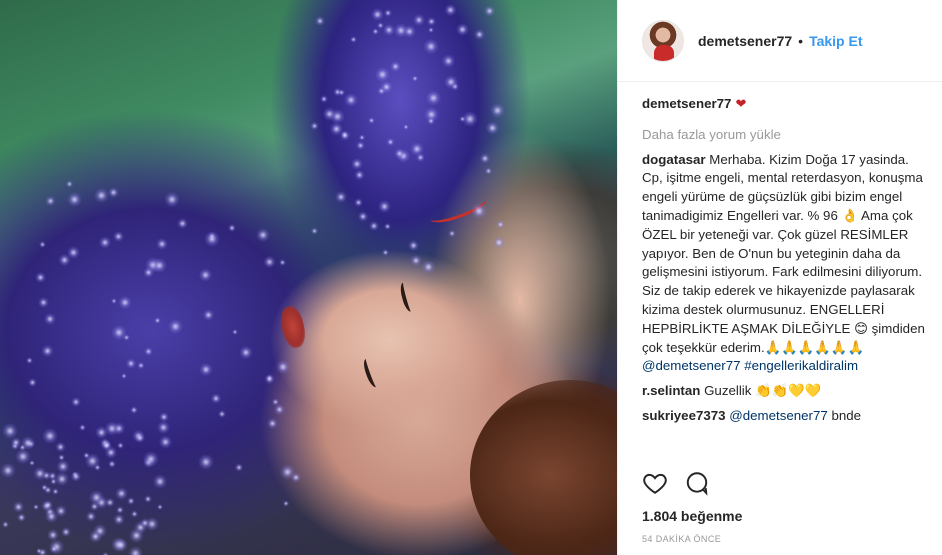  Describe the element at coordinates (835, 41) in the screenshot. I see `follow-button: Takip Et` at that location.